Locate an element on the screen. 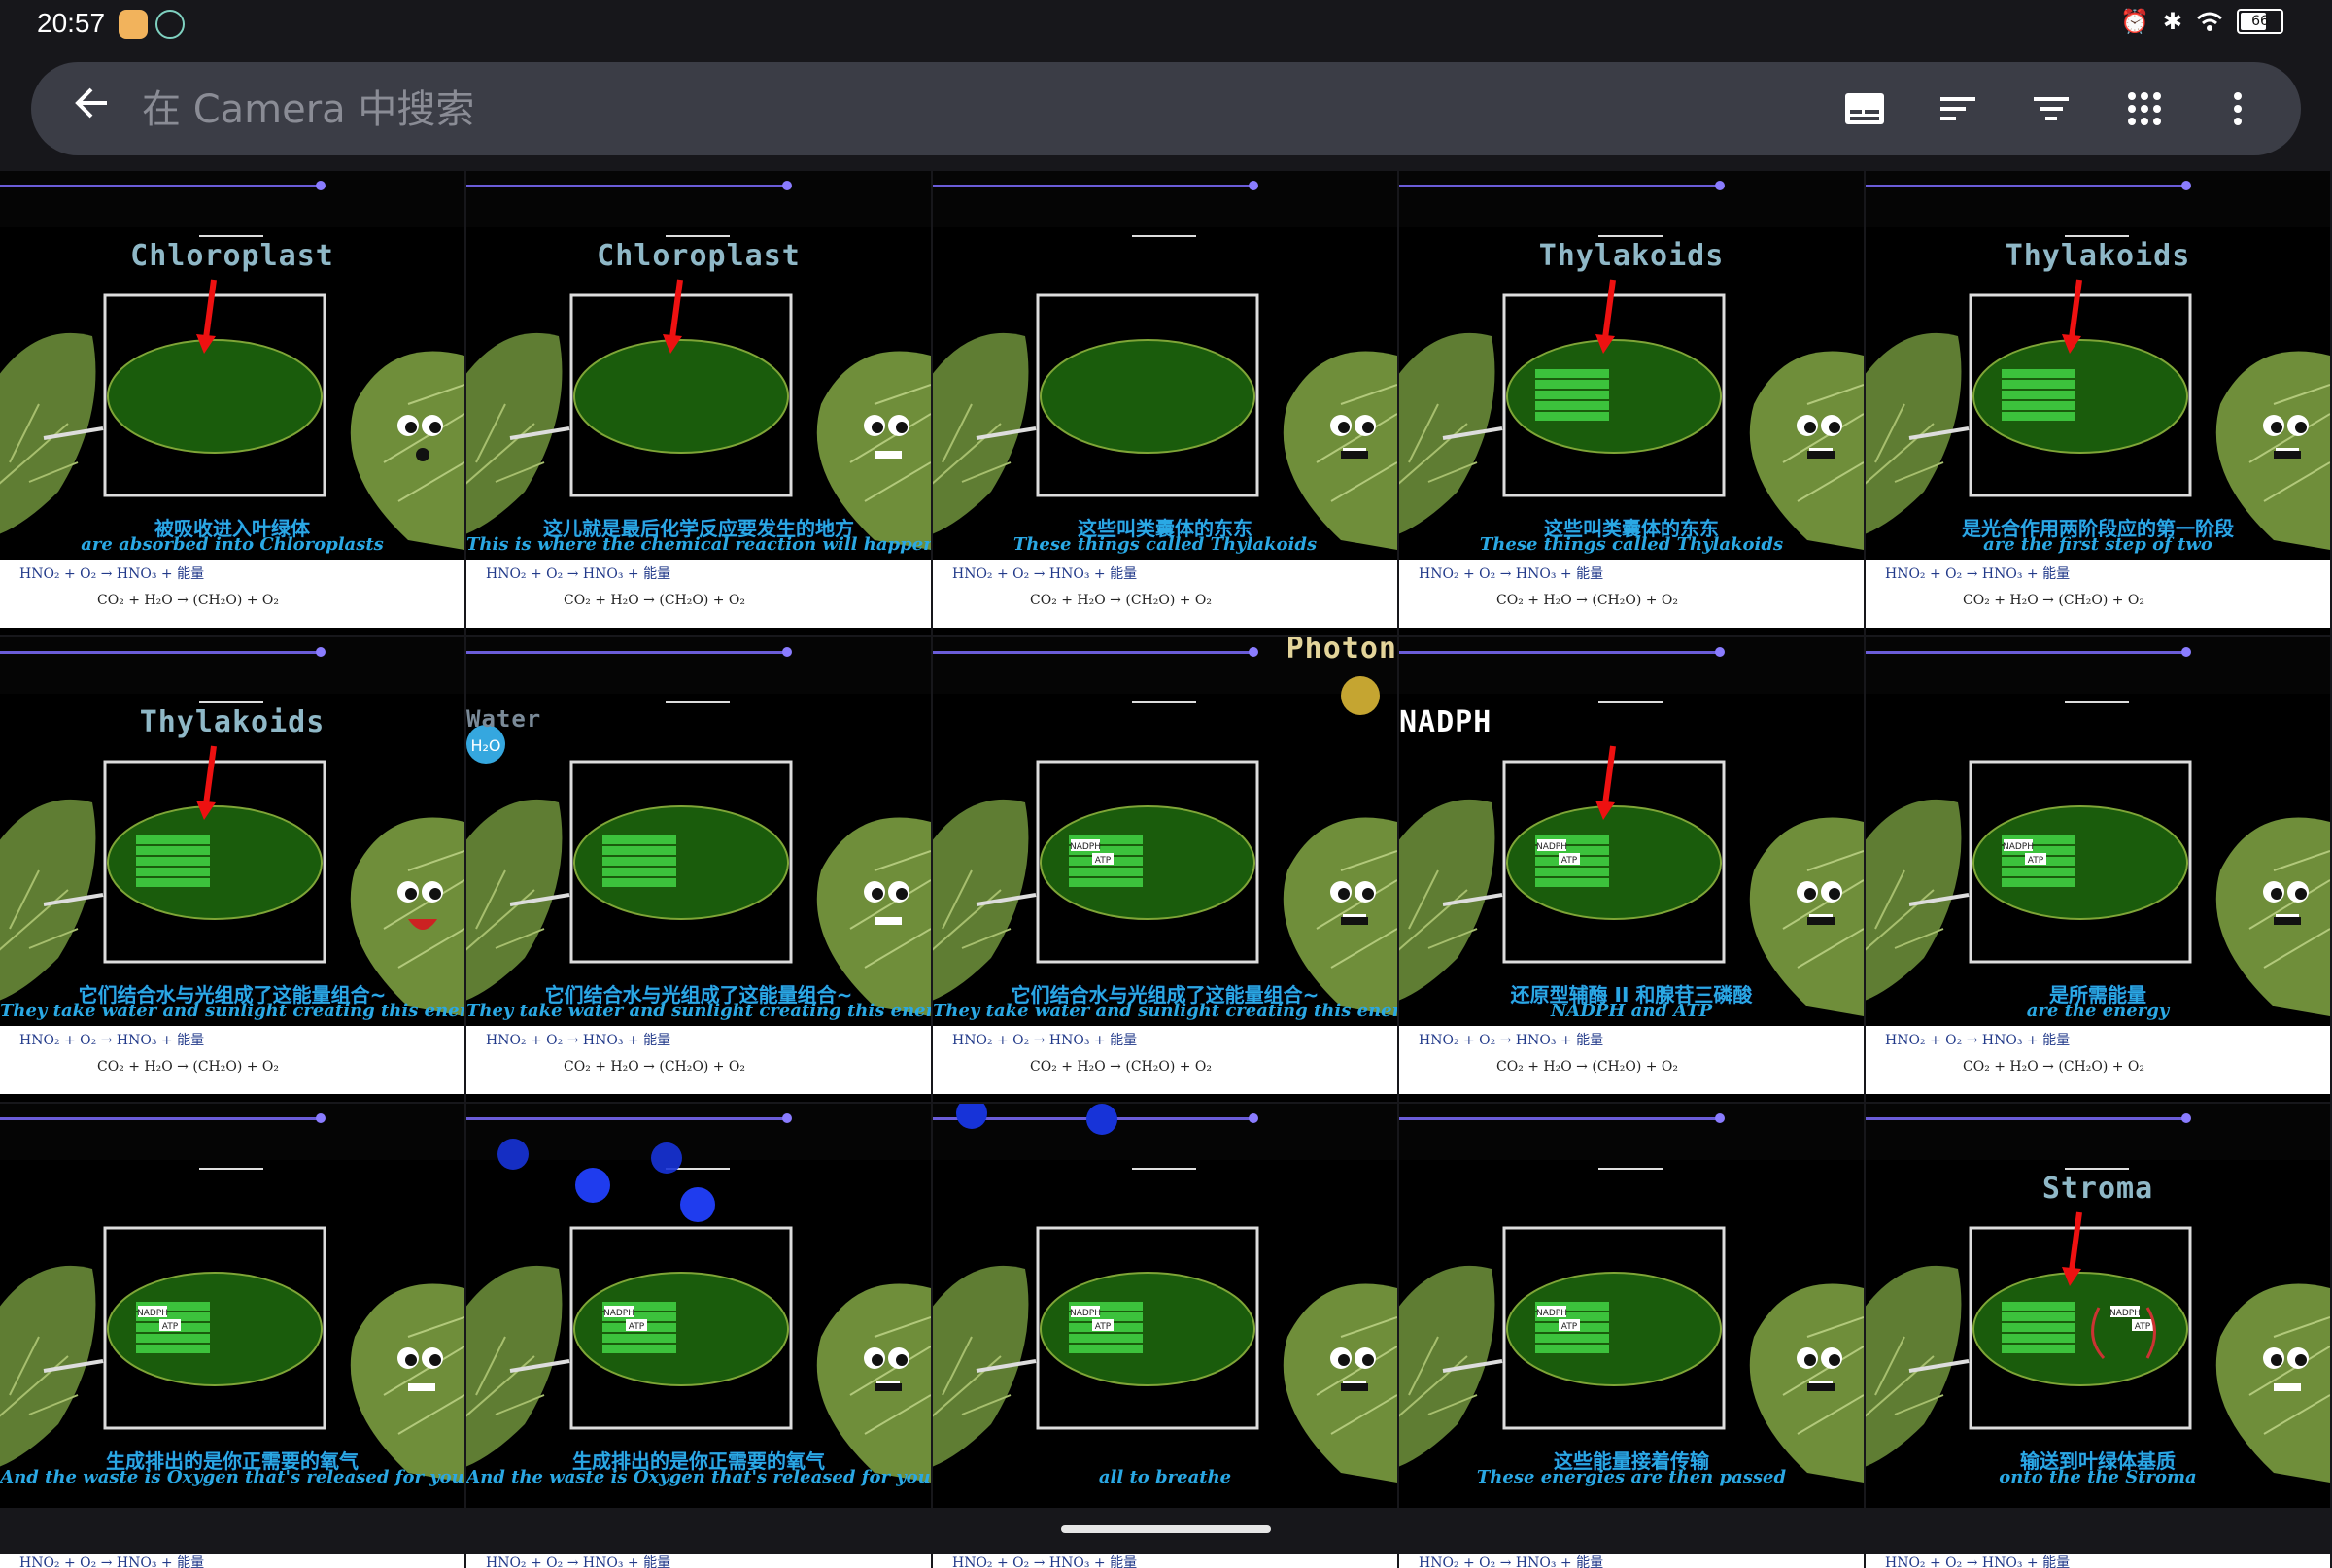 The height and width of the screenshot is (1568, 2332). subtitle-english: are the first step of two is located at coordinates (2097, 544).